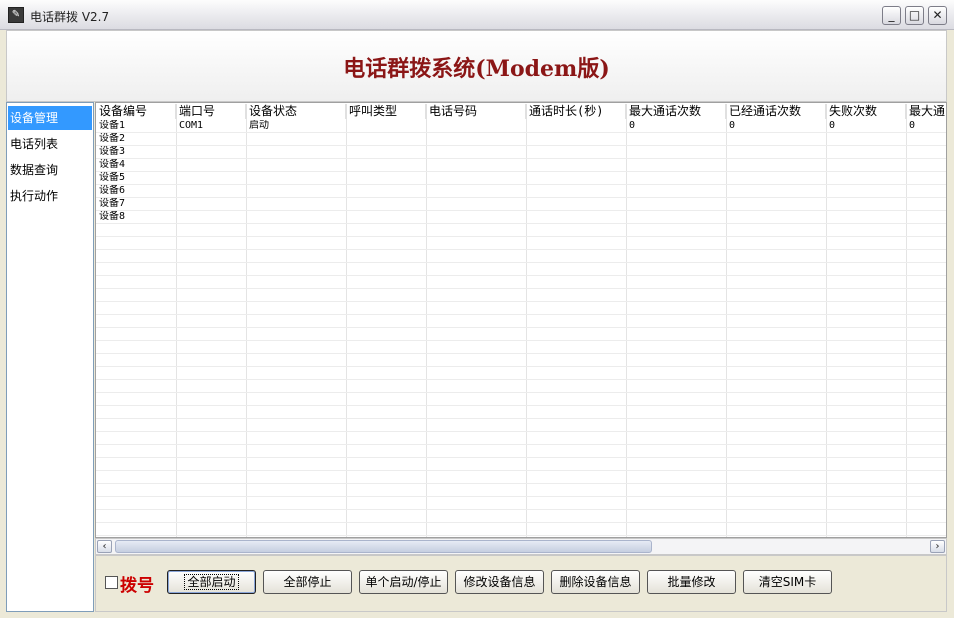  Describe the element at coordinates (50, 118) in the screenshot. I see `sidebar-item-device-management: 设备管理` at that location.